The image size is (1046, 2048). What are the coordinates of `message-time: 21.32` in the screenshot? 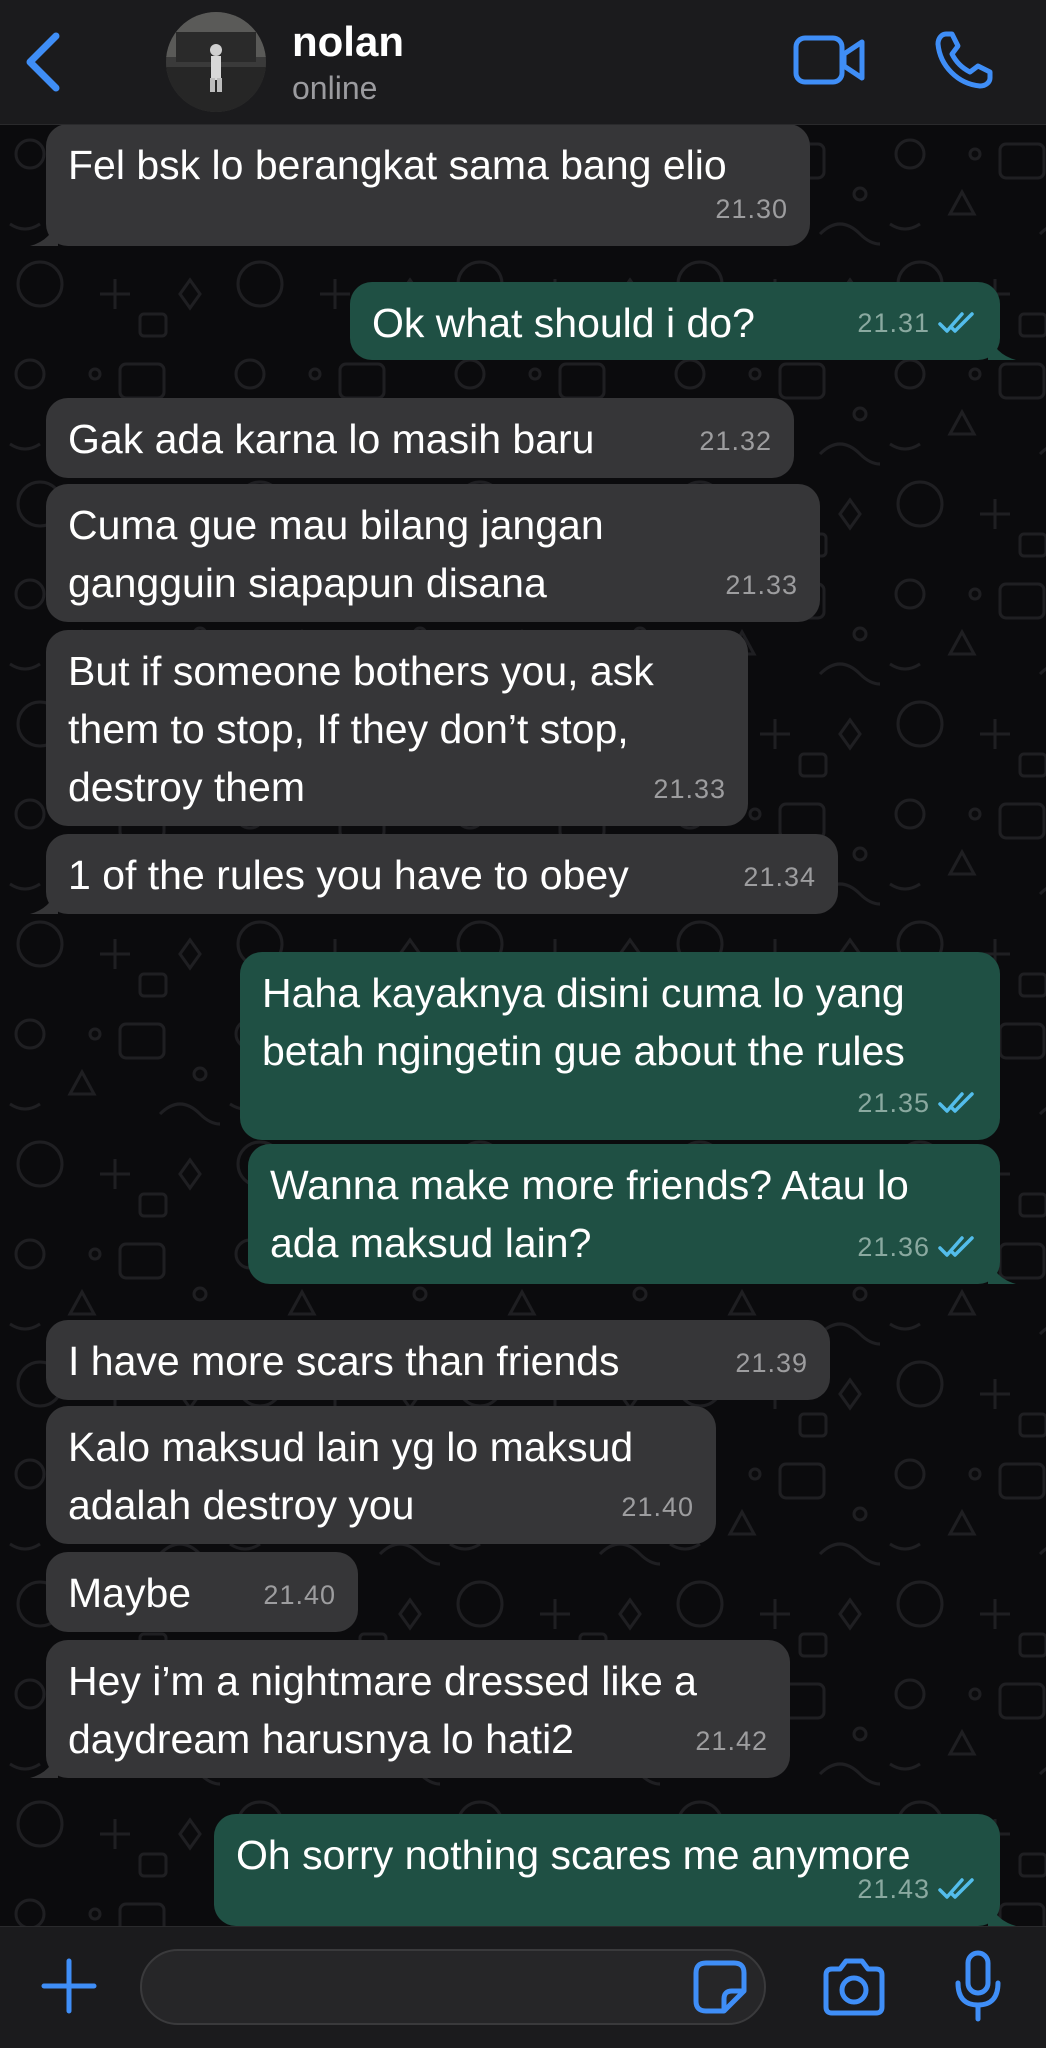 It's located at (735, 441).